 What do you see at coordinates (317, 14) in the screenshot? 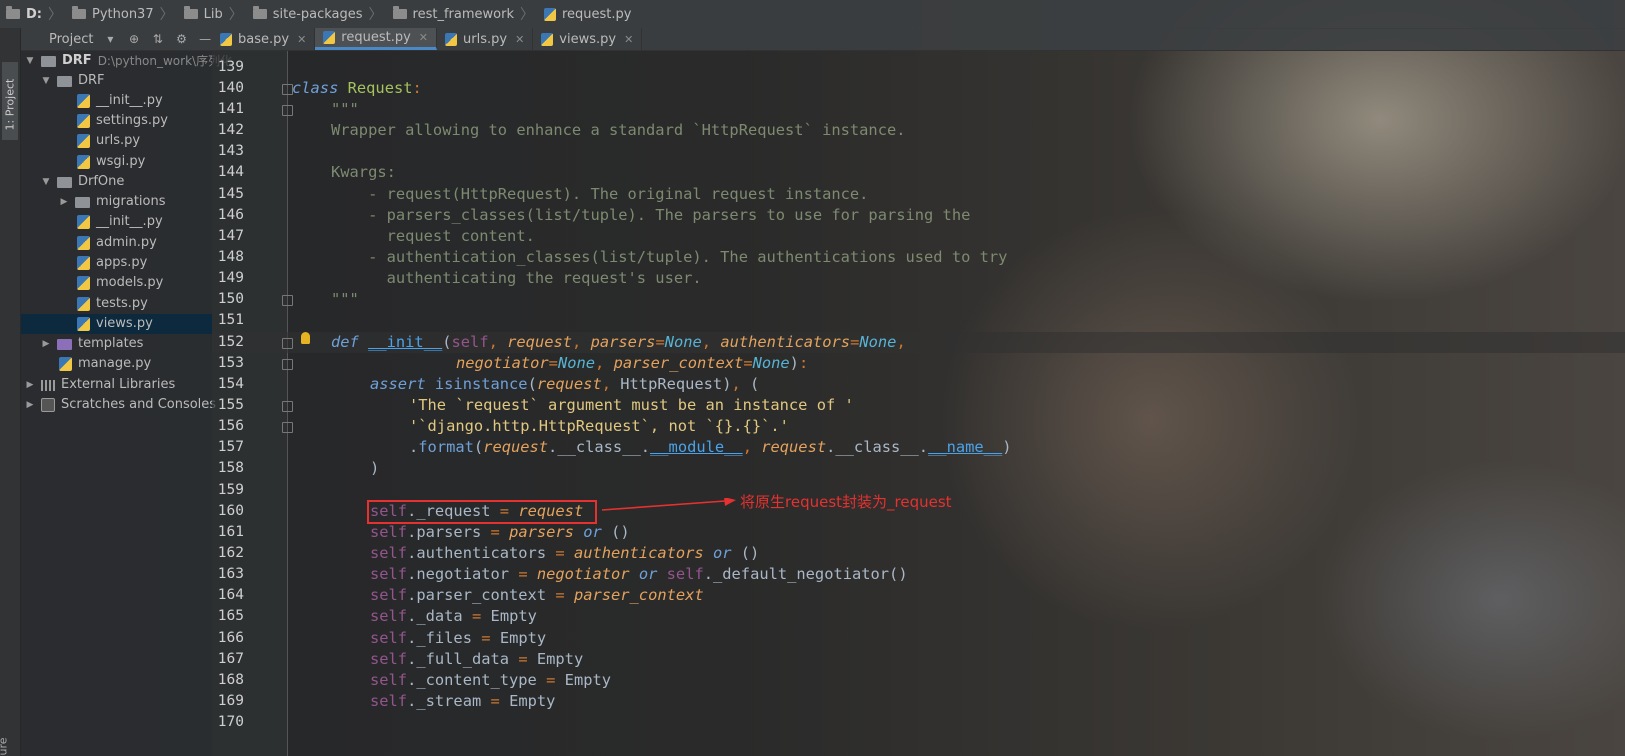
I see `breadcrumb-item: site-packages 〉` at bounding box center [317, 14].